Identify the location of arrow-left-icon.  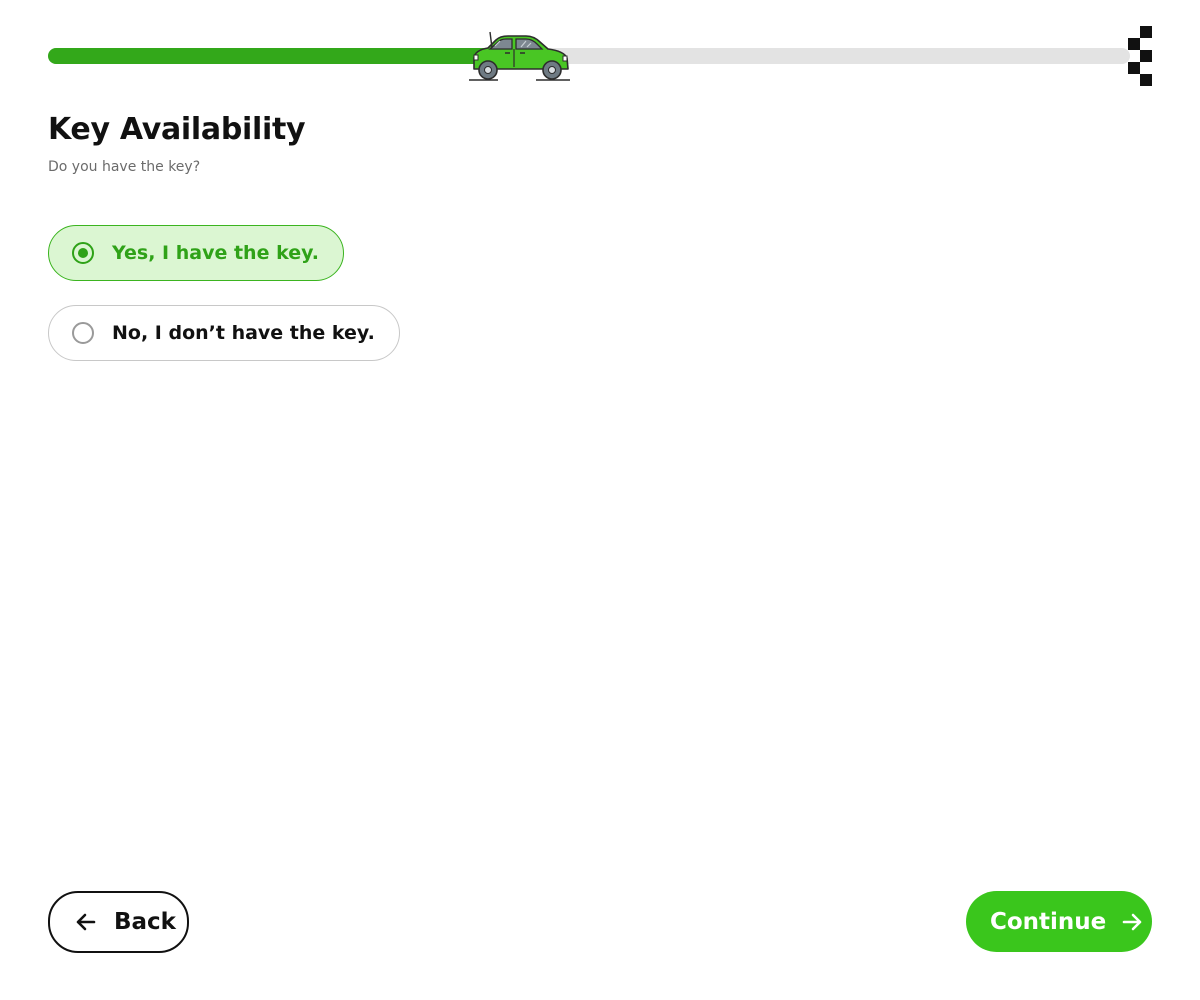
(86, 922).